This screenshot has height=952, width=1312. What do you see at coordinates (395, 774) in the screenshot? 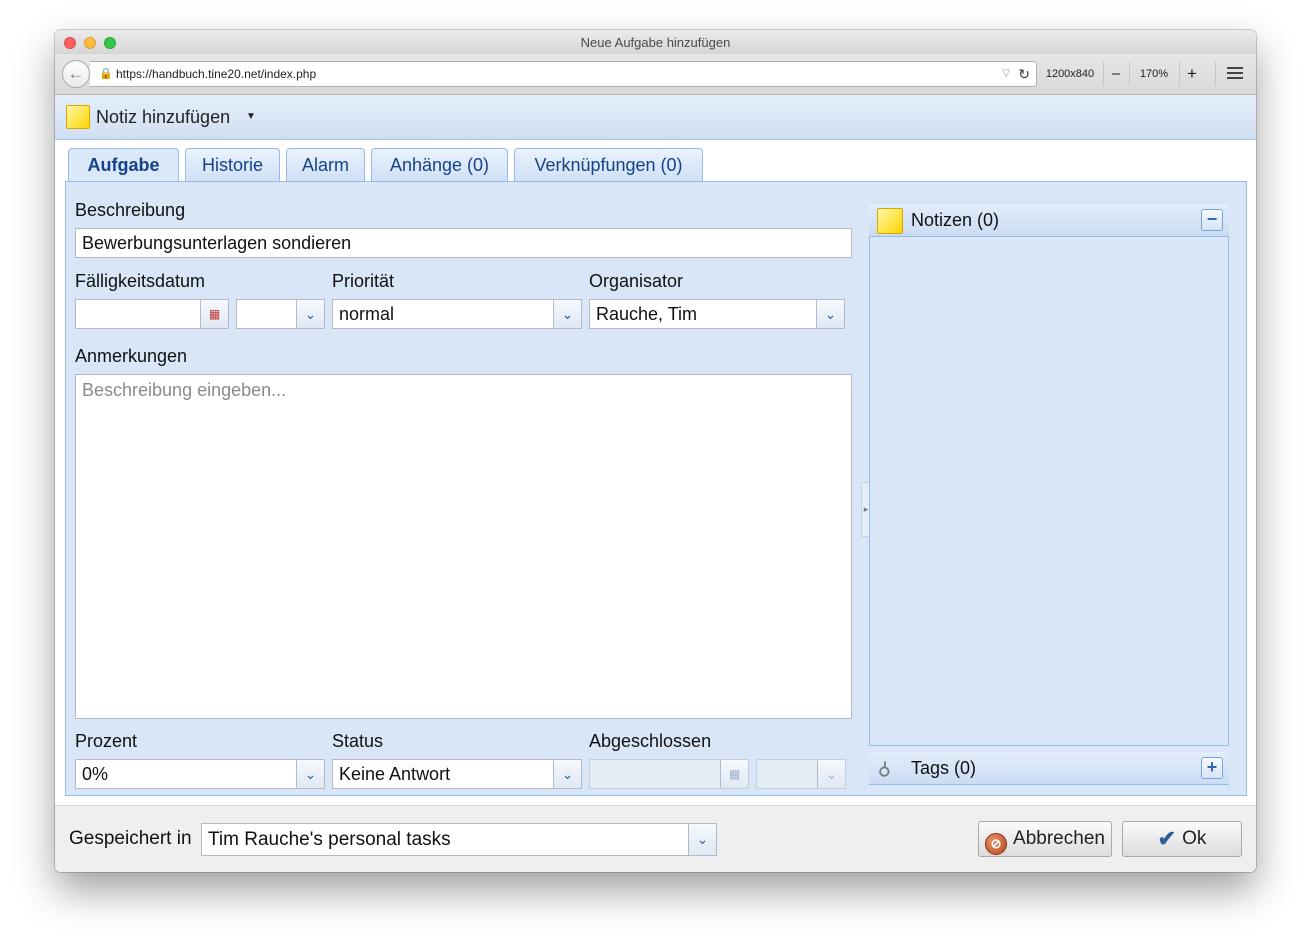
I see `status-value: Keine Antwort` at bounding box center [395, 774].